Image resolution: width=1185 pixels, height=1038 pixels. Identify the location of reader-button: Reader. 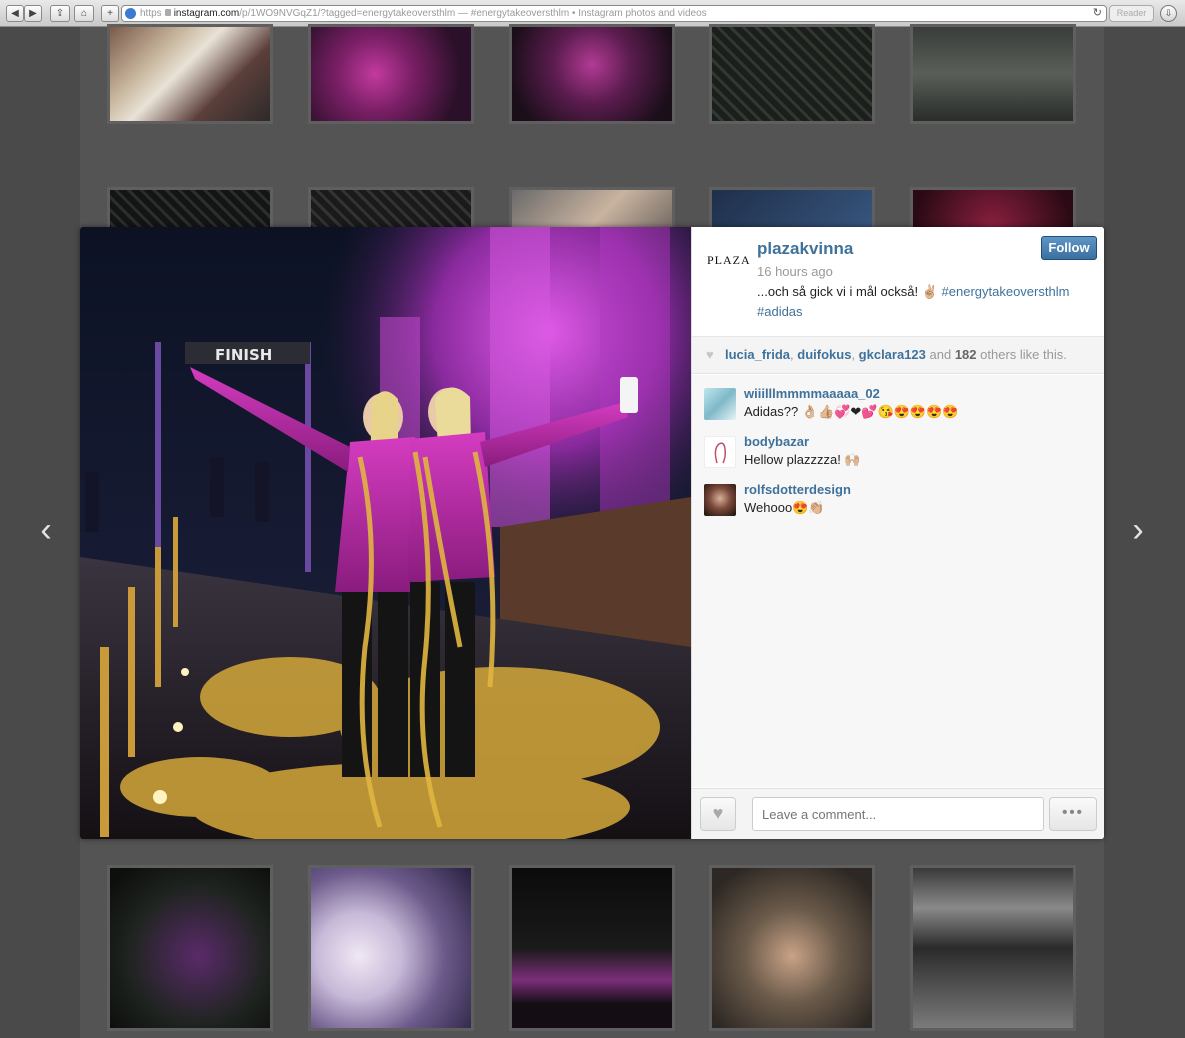
(1131, 13).